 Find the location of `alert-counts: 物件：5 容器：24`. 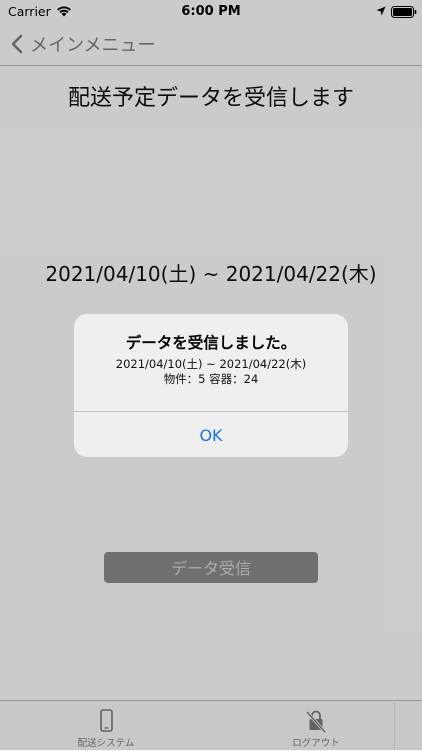

alert-counts: 物件：5 容器：24 is located at coordinates (211, 379).